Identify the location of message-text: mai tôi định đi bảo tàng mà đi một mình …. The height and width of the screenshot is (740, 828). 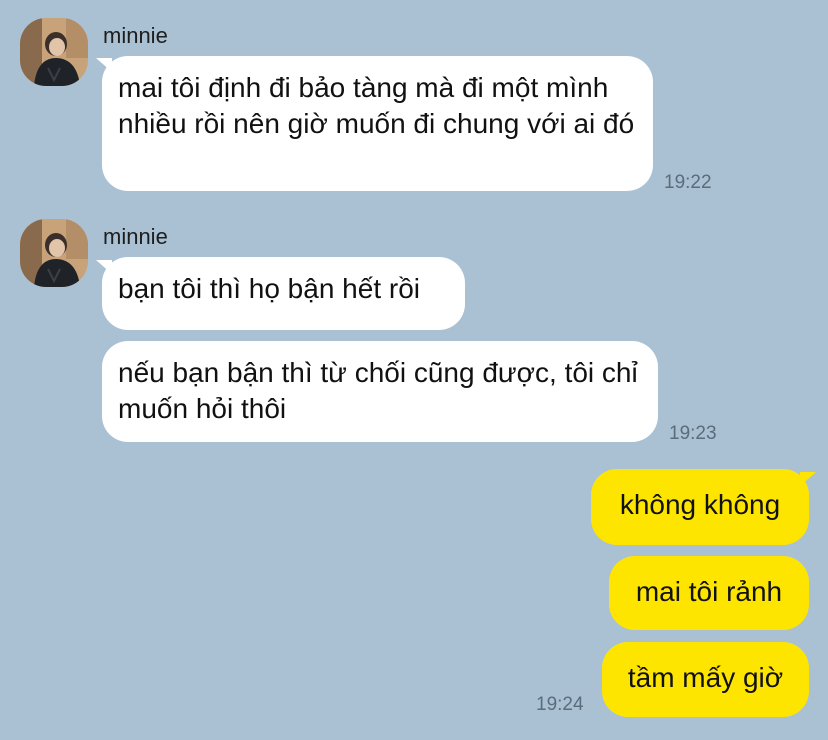
(376, 105).